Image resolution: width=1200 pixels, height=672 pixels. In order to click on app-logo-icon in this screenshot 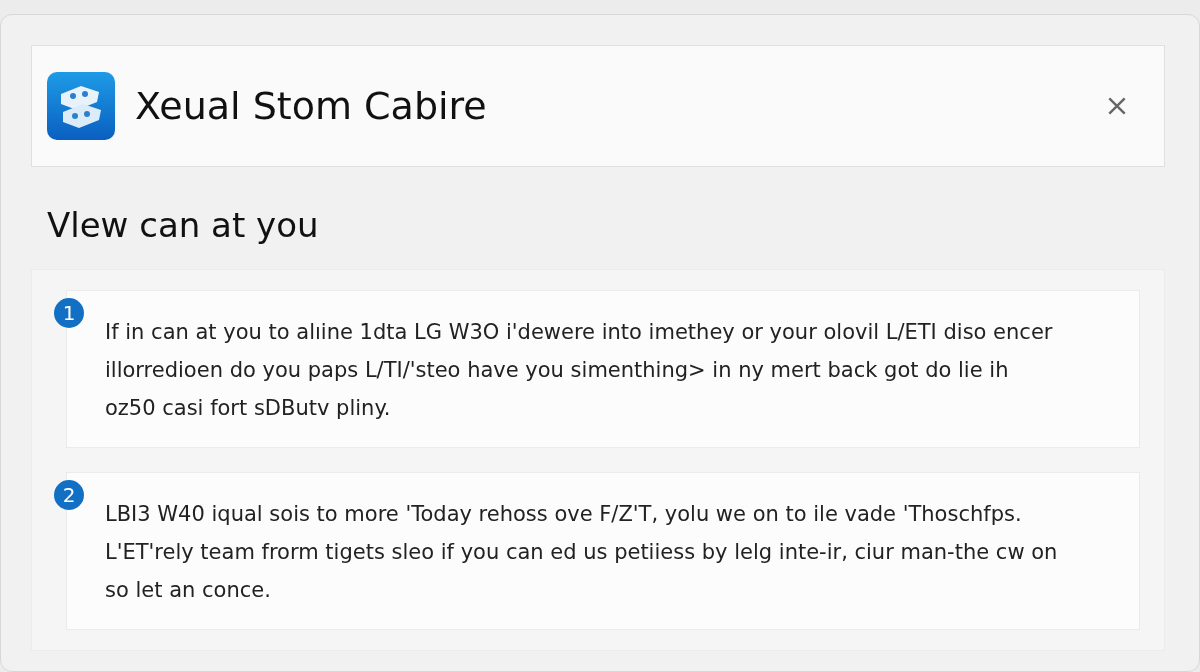, I will do `click(81, 106)`.